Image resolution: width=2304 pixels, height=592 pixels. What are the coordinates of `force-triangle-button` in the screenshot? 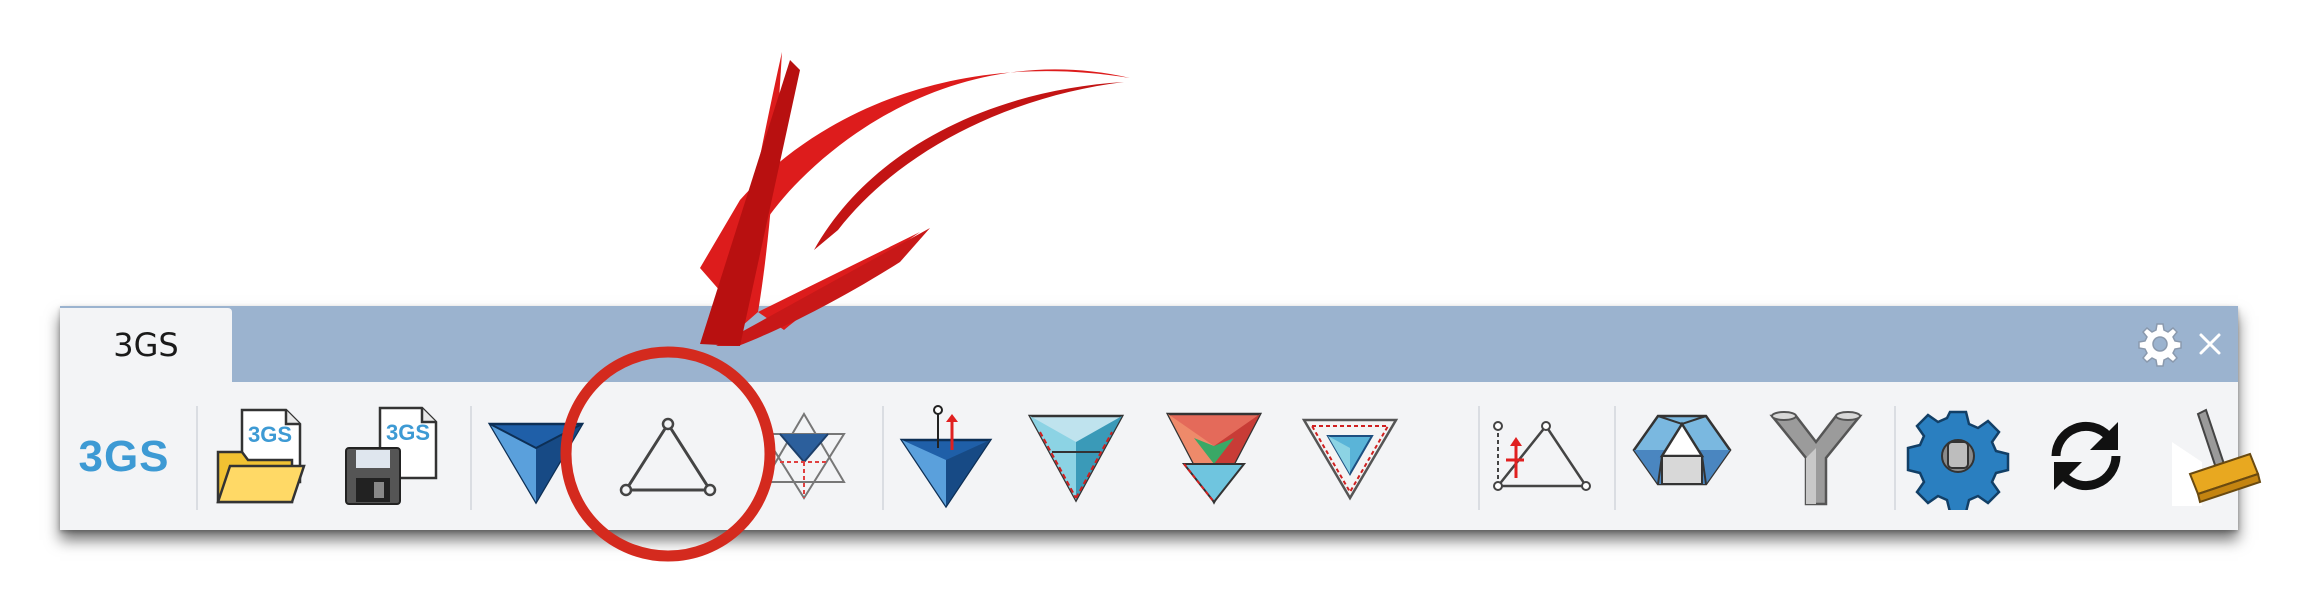 It's located at (1076, 456).